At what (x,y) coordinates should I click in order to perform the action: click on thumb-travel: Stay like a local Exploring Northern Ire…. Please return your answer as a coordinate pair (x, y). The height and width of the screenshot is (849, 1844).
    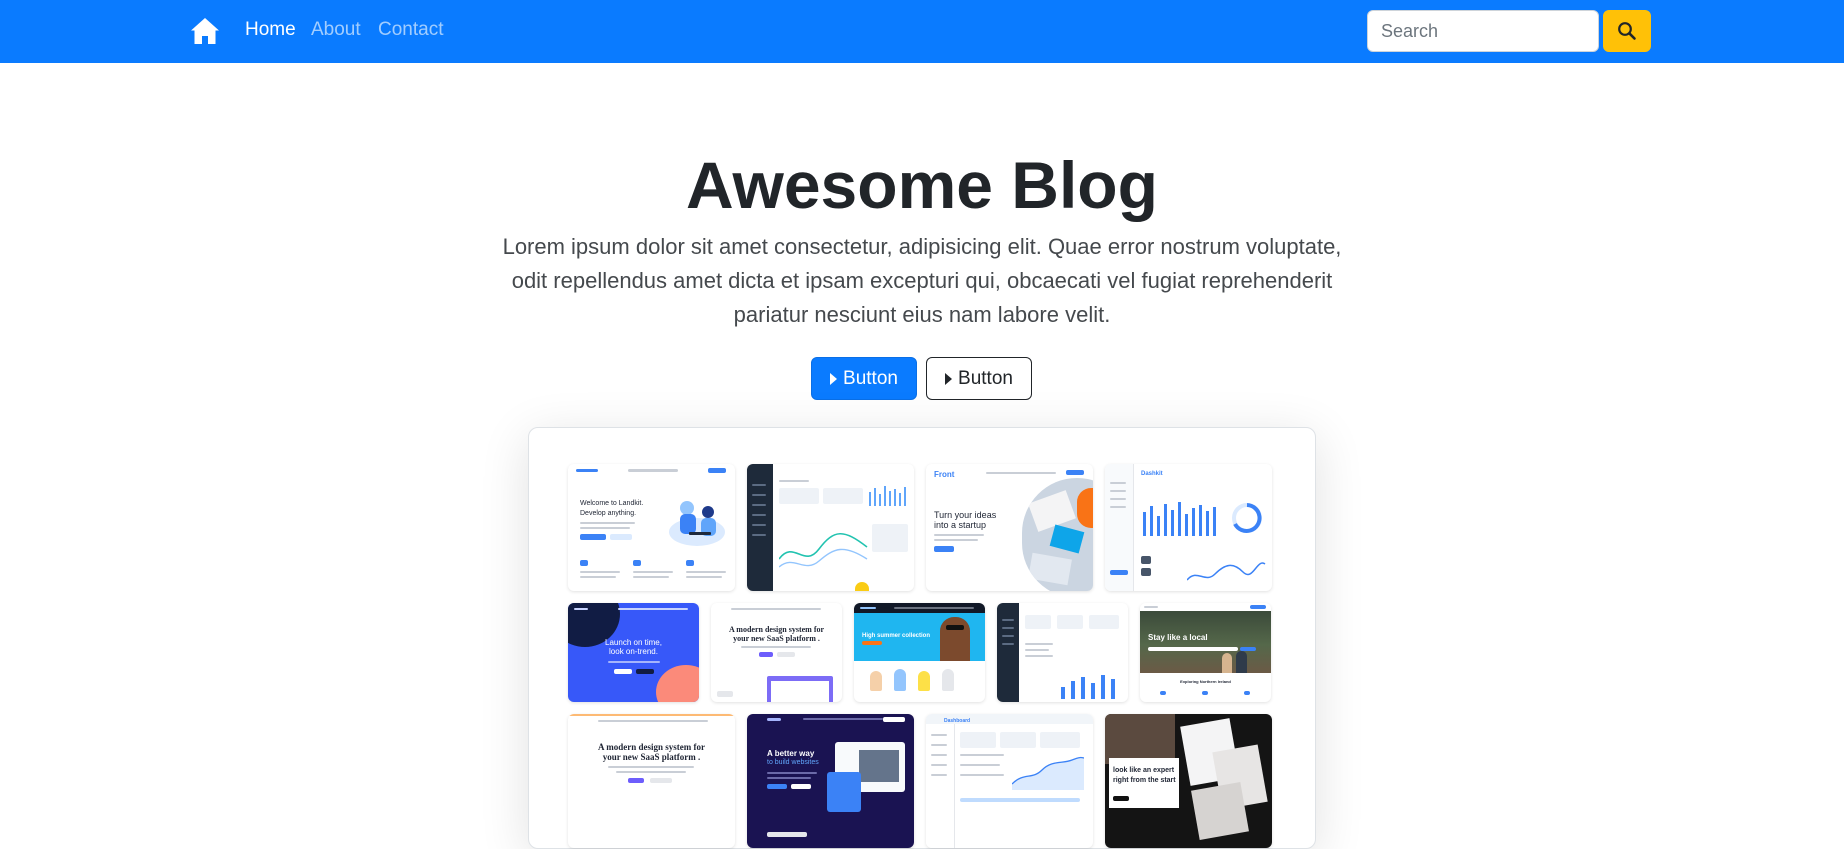
    Looking at the image, I should click on (1205, 652).